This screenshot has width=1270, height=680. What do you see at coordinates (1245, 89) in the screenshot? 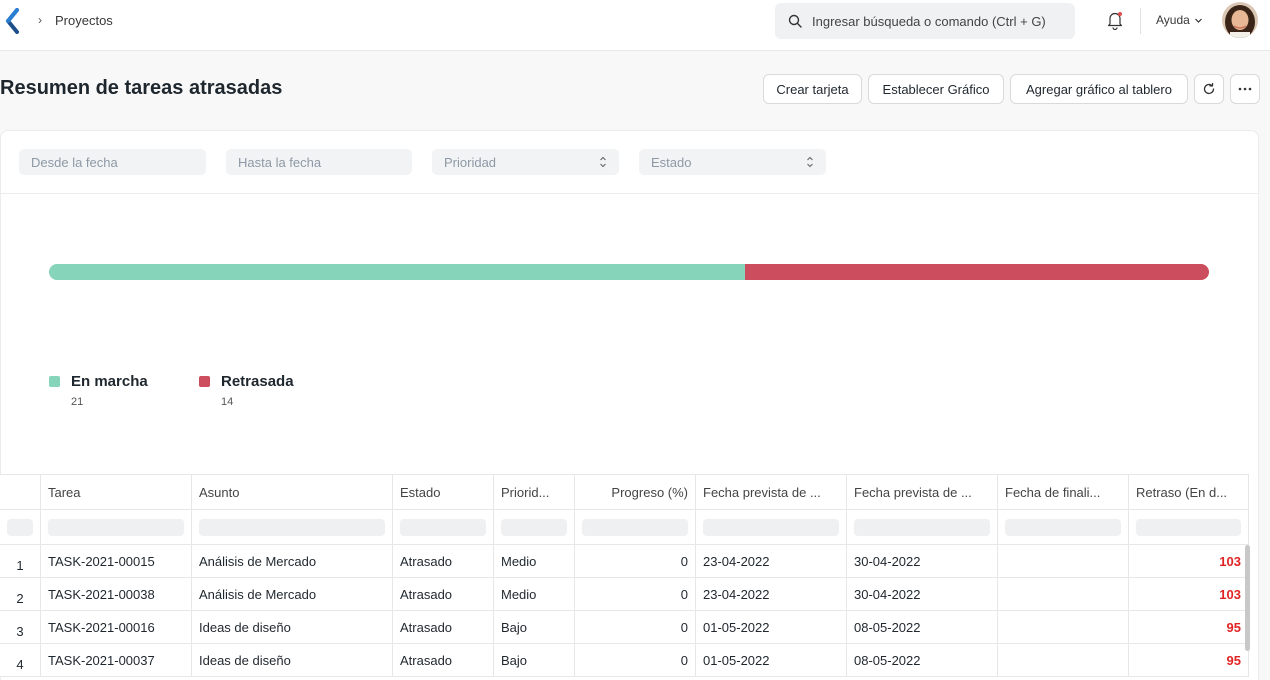
I see `more-options-button` at bounding box center [1245, 89].